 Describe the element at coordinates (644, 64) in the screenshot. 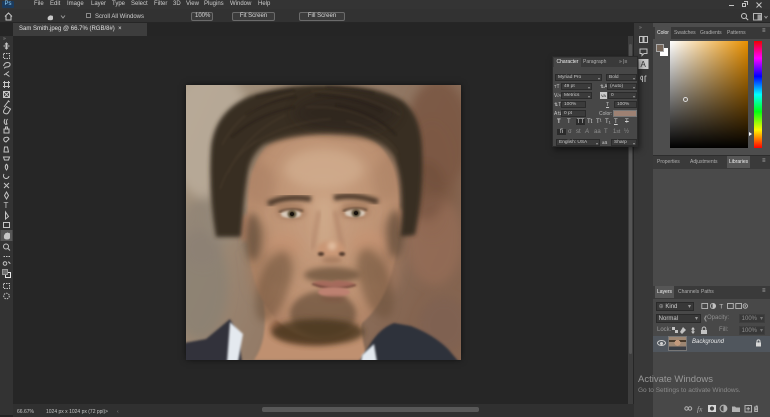

I see `svg-text: A` at that location.